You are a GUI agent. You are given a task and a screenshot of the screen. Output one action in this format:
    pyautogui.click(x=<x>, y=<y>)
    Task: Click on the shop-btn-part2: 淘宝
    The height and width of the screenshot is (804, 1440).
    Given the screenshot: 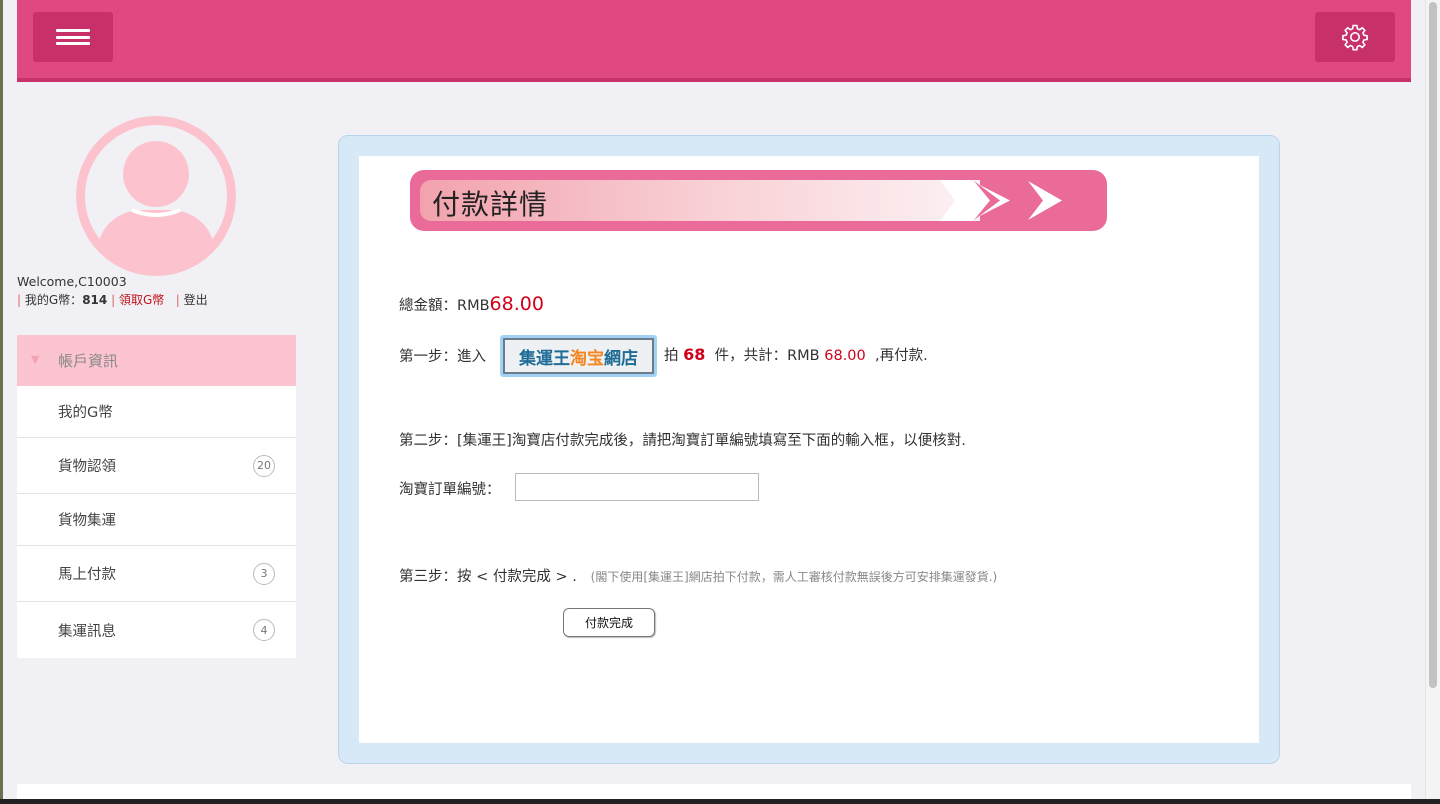 What is the action you would take?
    pyautogui.click(x=587, y=358)
    